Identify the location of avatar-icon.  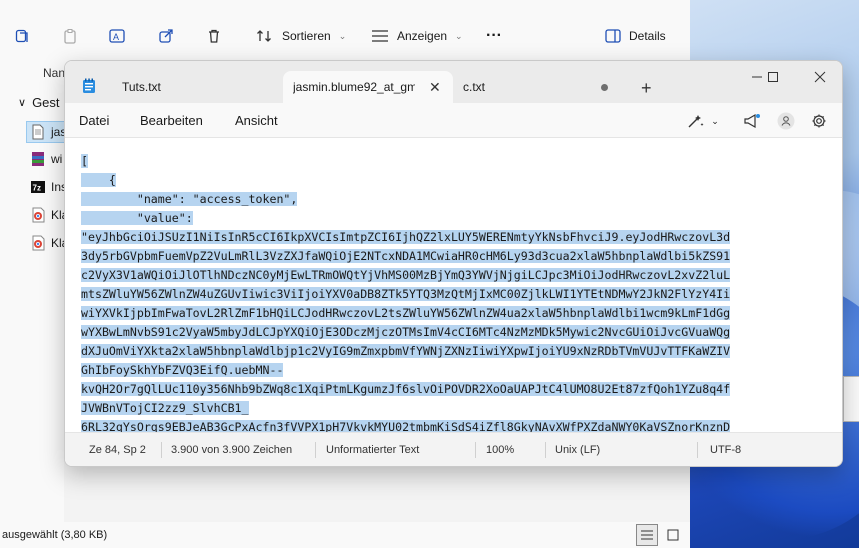
(786, 121).